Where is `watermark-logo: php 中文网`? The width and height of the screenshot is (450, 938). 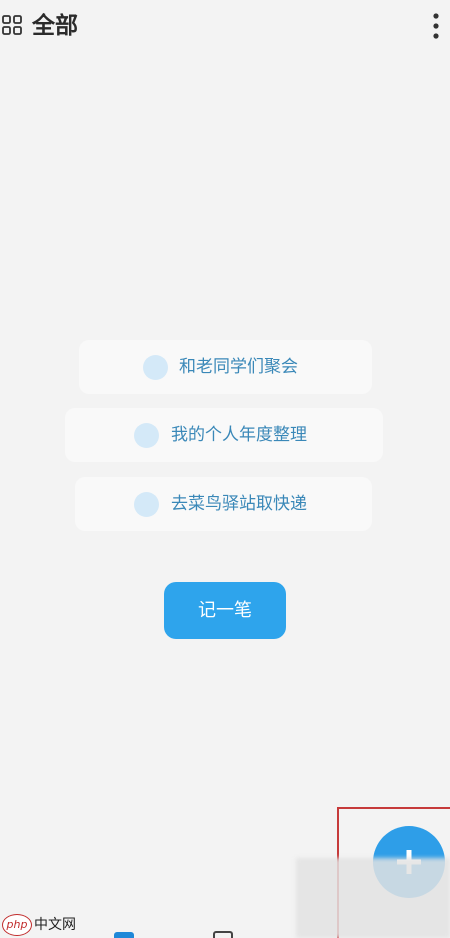 watermark-logo: php 中文网 is located at coordinates (47, 926).